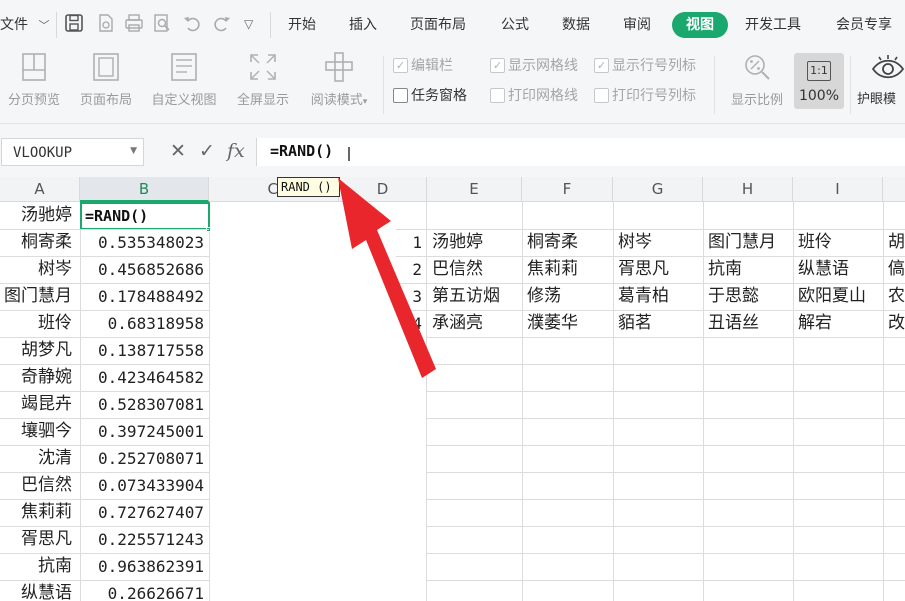 The image size is (905, 601). Describe the element at coordinates (144, 377) in the screenshot. I see `cell-b7: 0.423464582` at that location.